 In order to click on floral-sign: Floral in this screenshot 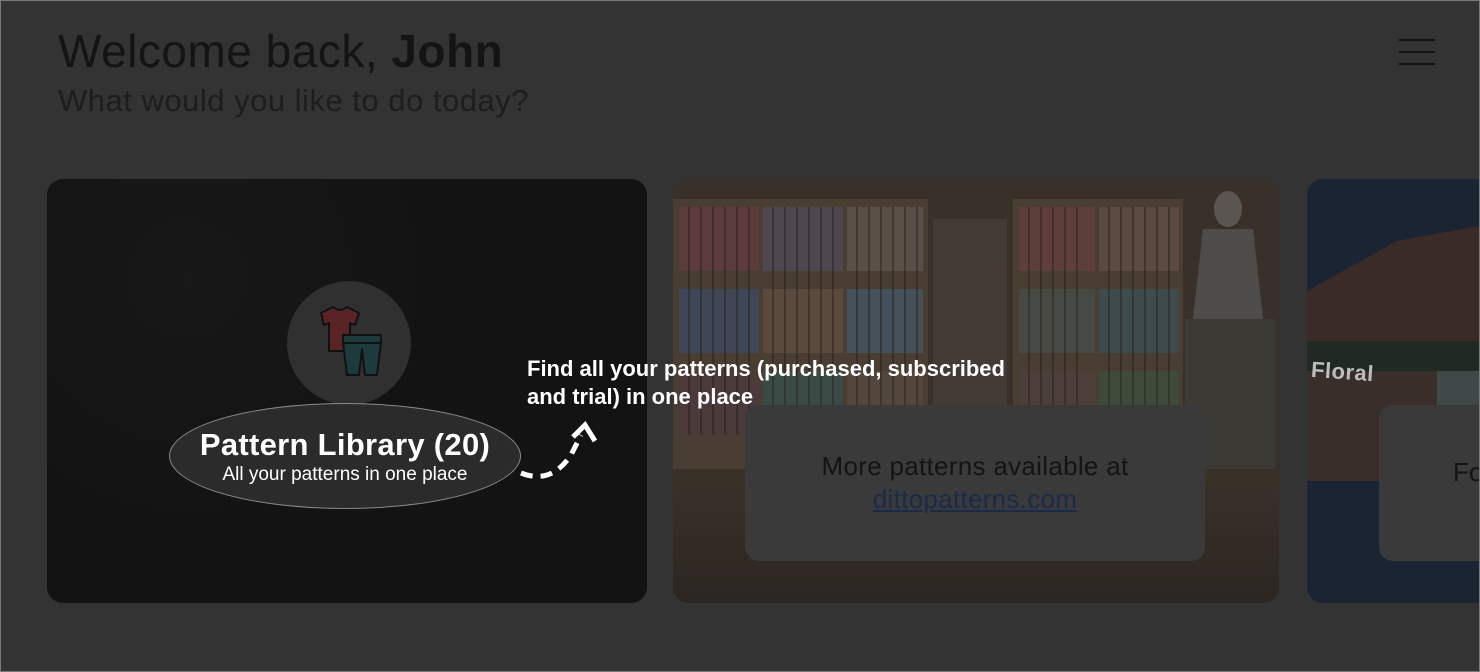, I will do `click(1342, 371)`.